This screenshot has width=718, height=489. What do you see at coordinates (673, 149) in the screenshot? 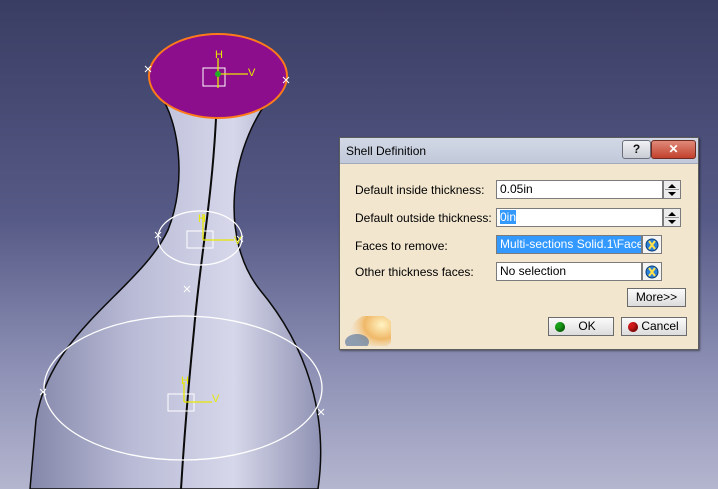
I see `close-button: ✕` at bounding box center [673, 149].